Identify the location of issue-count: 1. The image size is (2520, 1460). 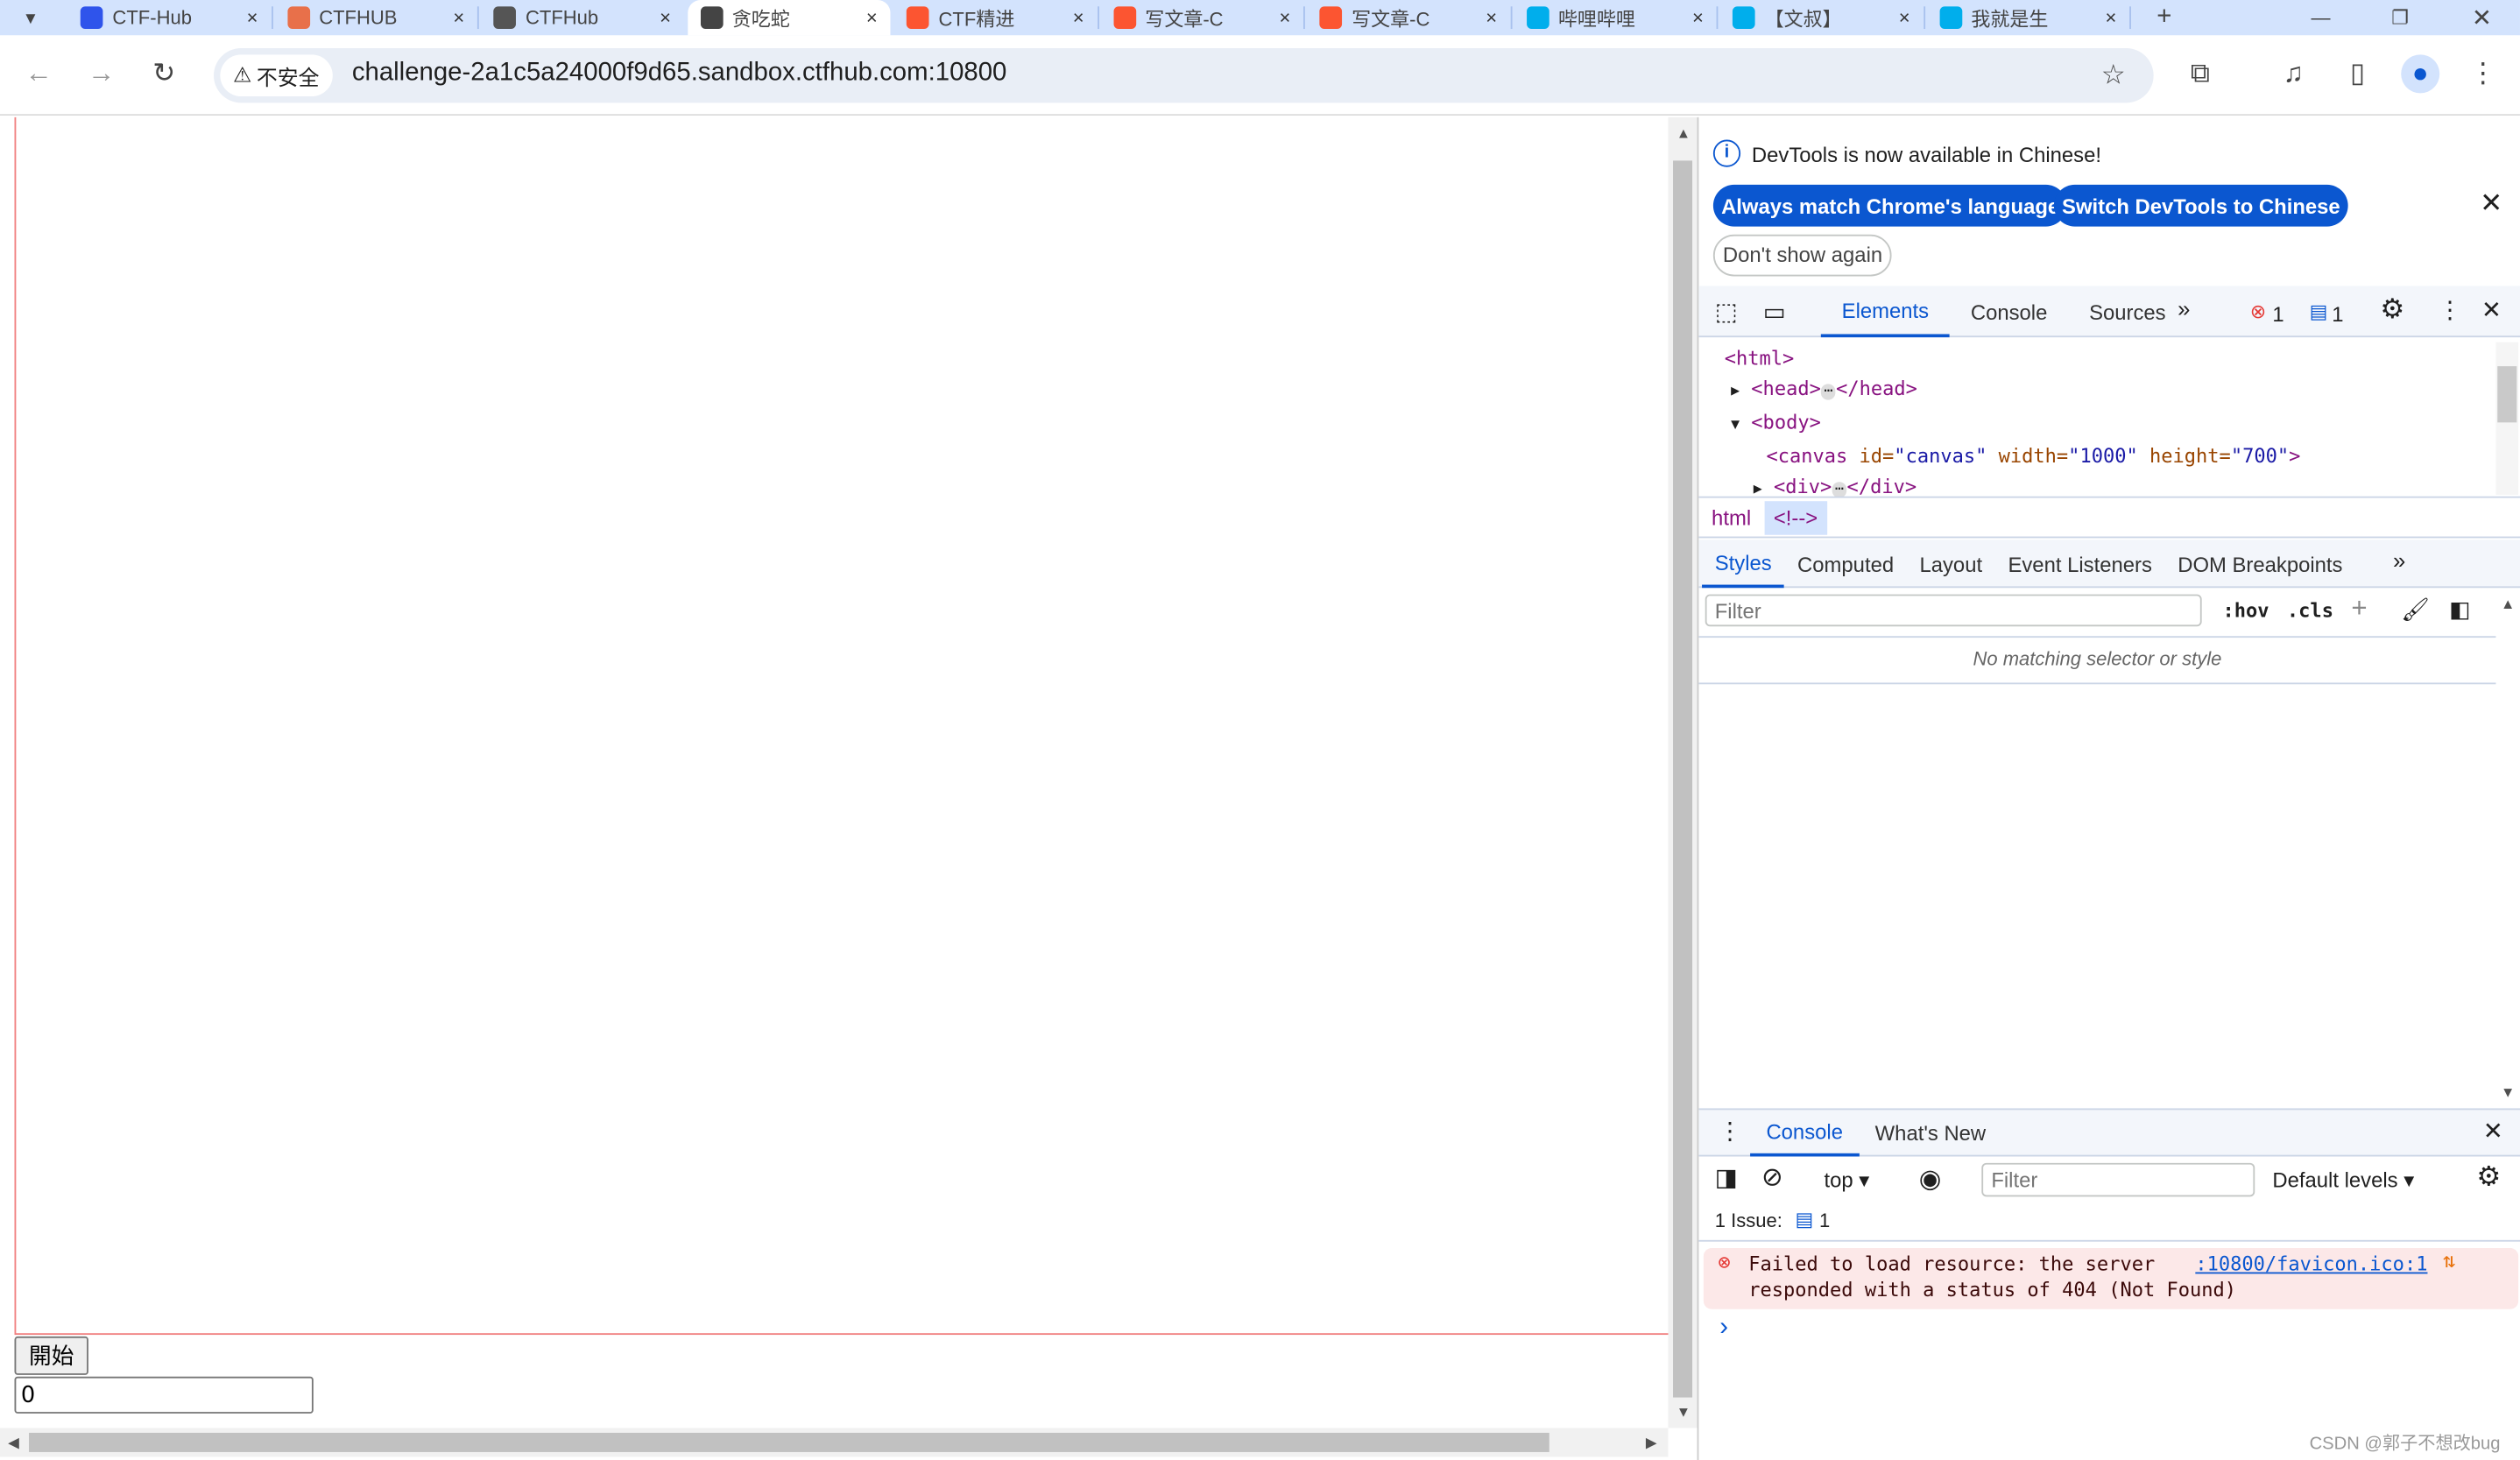
(2337, 314).